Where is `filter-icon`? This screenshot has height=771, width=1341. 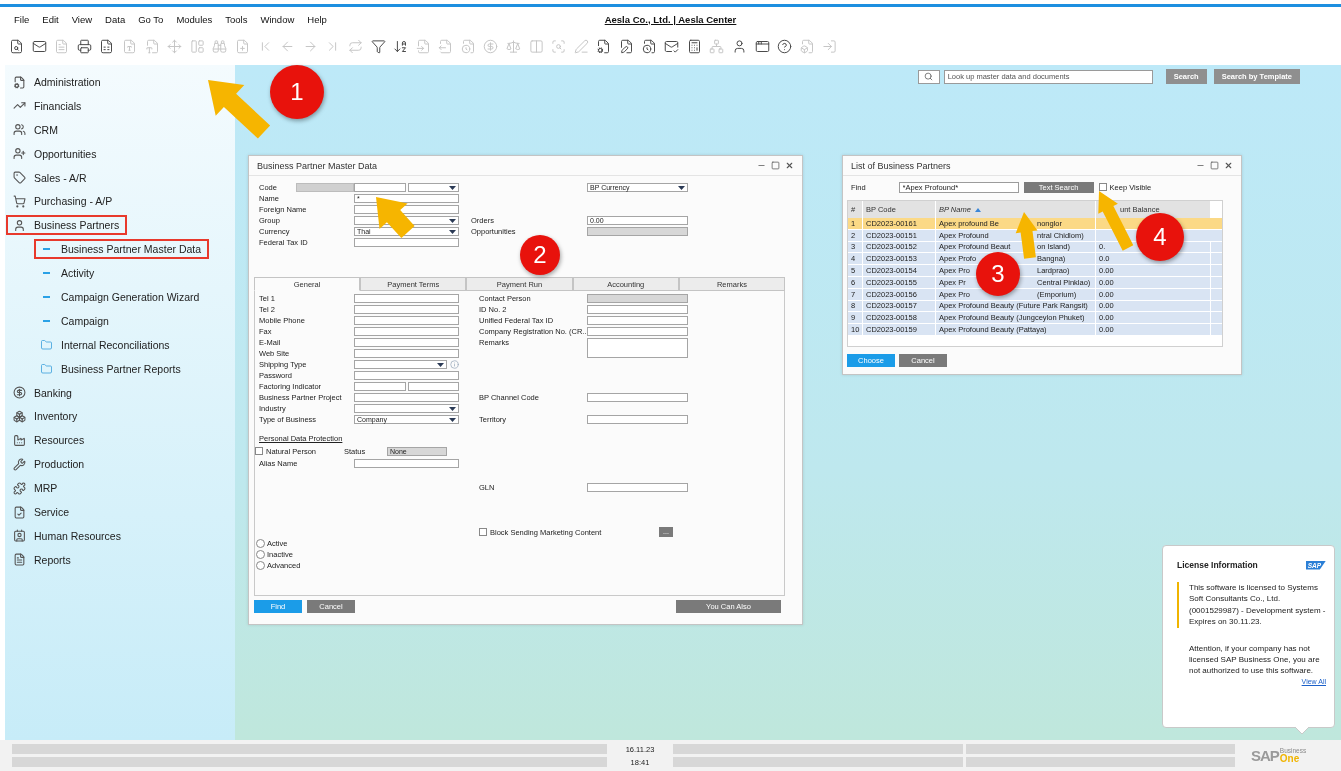
filter-icon is located at coordinates (378, 46).